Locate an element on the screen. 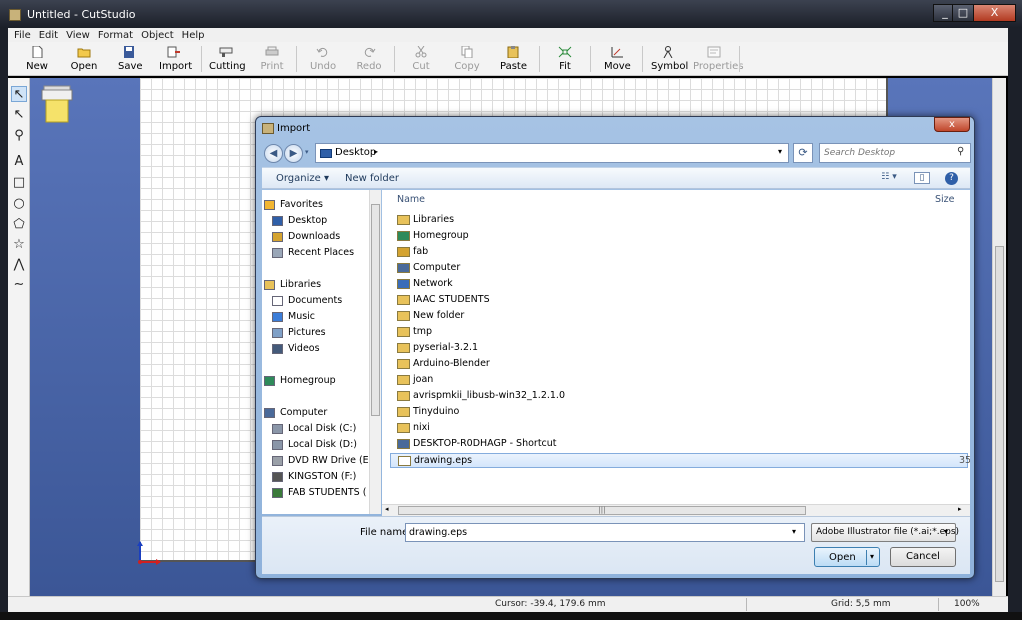 This screenshot has width=1022, height=620. file-row: fab is located at coordinates (679, 252).